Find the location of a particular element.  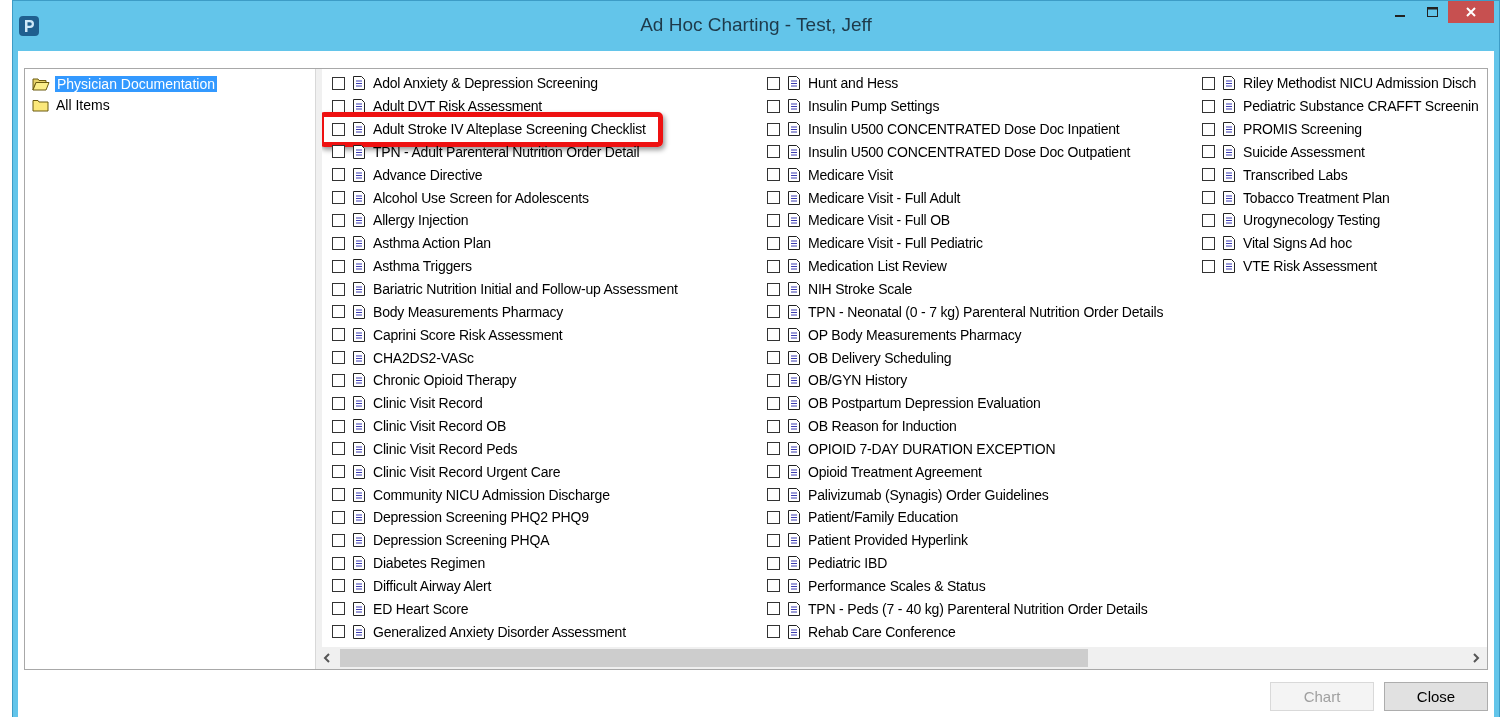

scroll-right-icon is located at coordinates (1476, 658).